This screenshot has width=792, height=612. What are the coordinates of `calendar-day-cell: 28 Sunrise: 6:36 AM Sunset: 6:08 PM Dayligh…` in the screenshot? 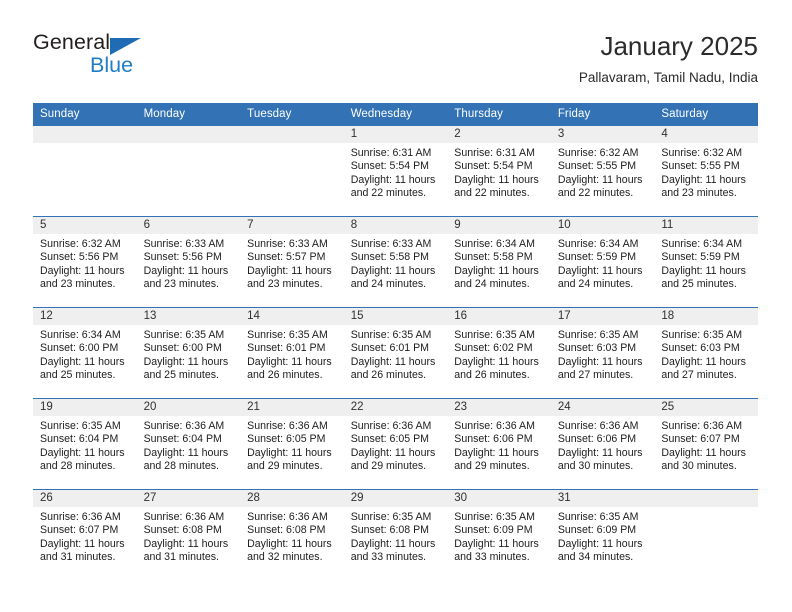 It's located at (292, 535).